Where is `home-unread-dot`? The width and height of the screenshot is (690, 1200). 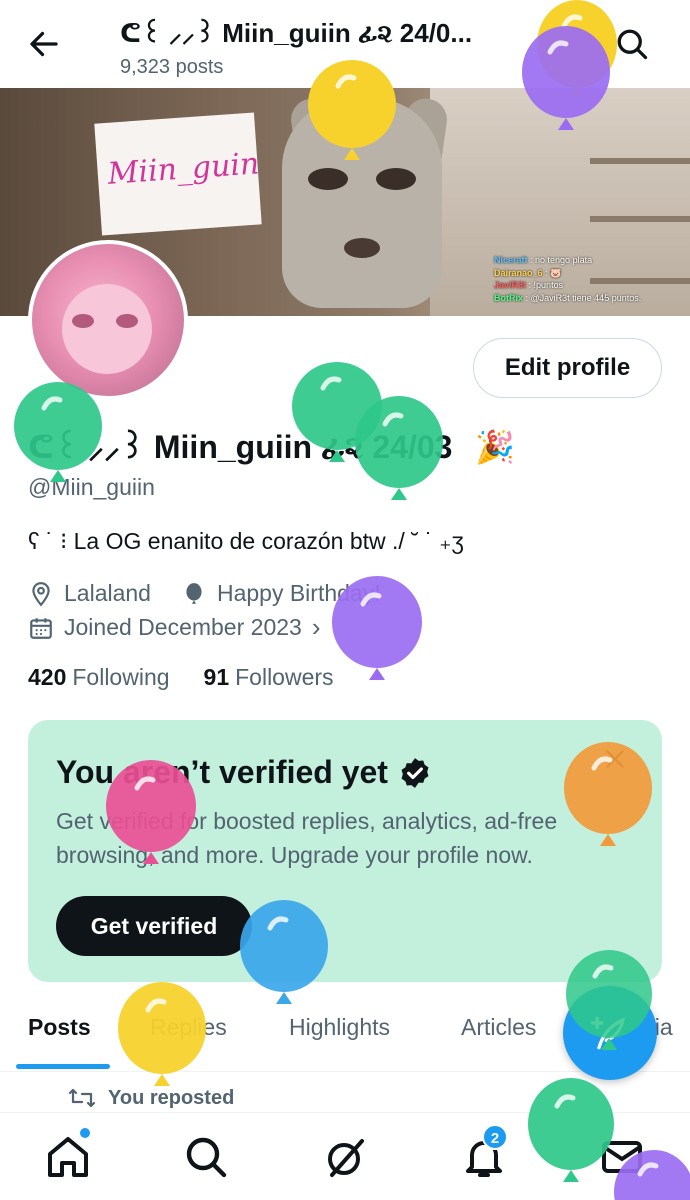 home-unread-dot is located at coordinates (85, 1133).